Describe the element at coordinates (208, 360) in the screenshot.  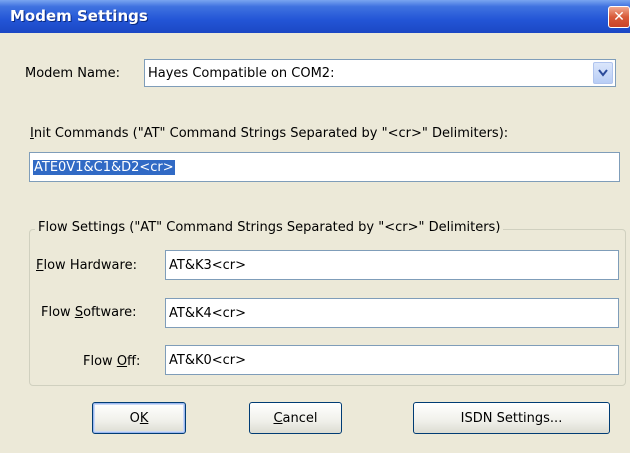
I see `flow-off-value: AT&K0<cr>` at that location.